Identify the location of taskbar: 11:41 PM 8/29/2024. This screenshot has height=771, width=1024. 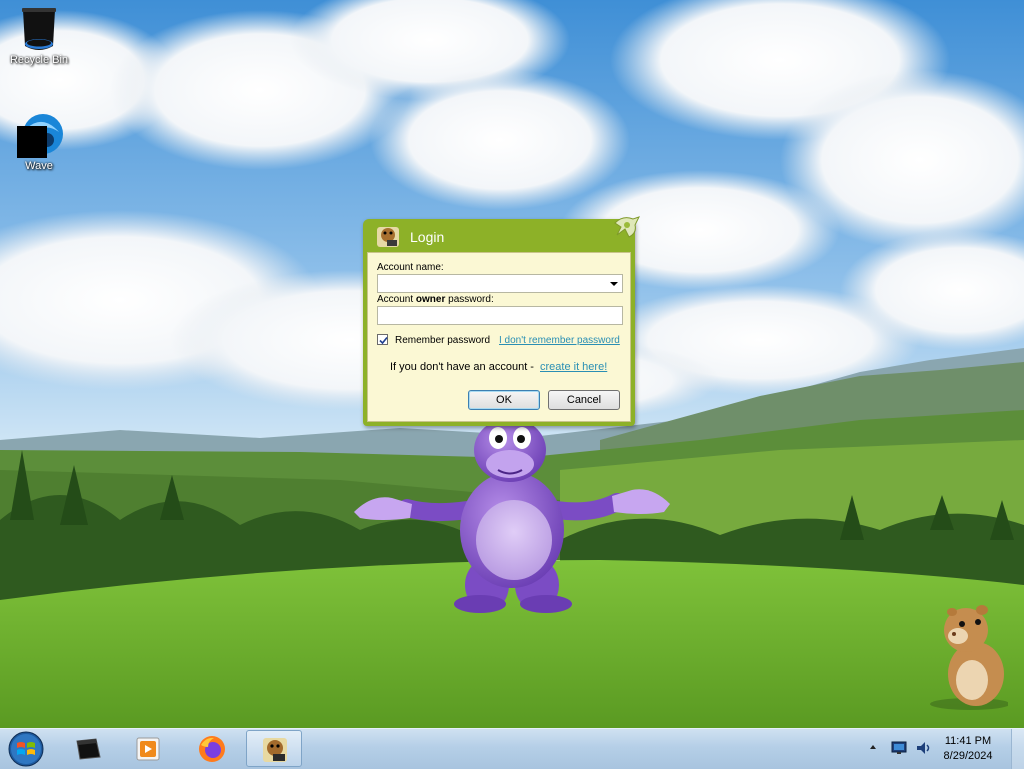
(512, 748).